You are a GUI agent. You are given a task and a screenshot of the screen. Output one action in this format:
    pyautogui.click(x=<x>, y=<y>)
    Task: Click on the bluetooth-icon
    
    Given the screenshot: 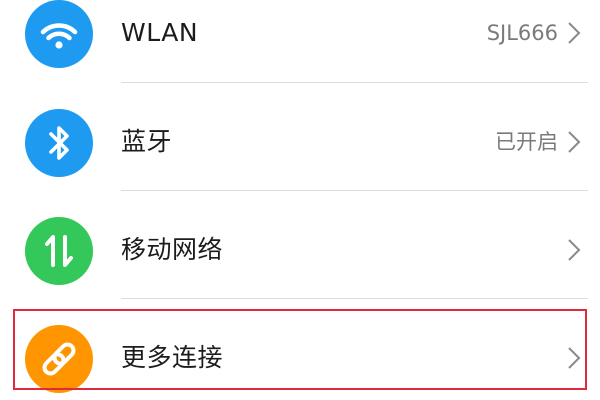 What is the action you would take?
    pyautogui.click(x=59, y=143)
    